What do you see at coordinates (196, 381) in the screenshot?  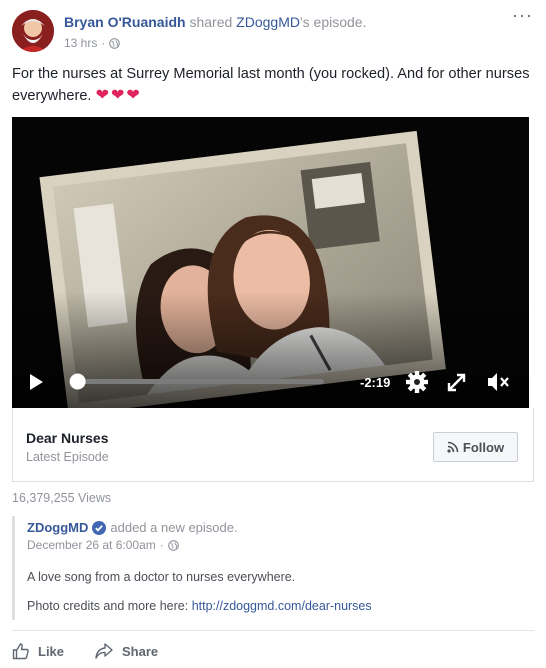 I see `progress-bar` at bounding box center [196, 381].